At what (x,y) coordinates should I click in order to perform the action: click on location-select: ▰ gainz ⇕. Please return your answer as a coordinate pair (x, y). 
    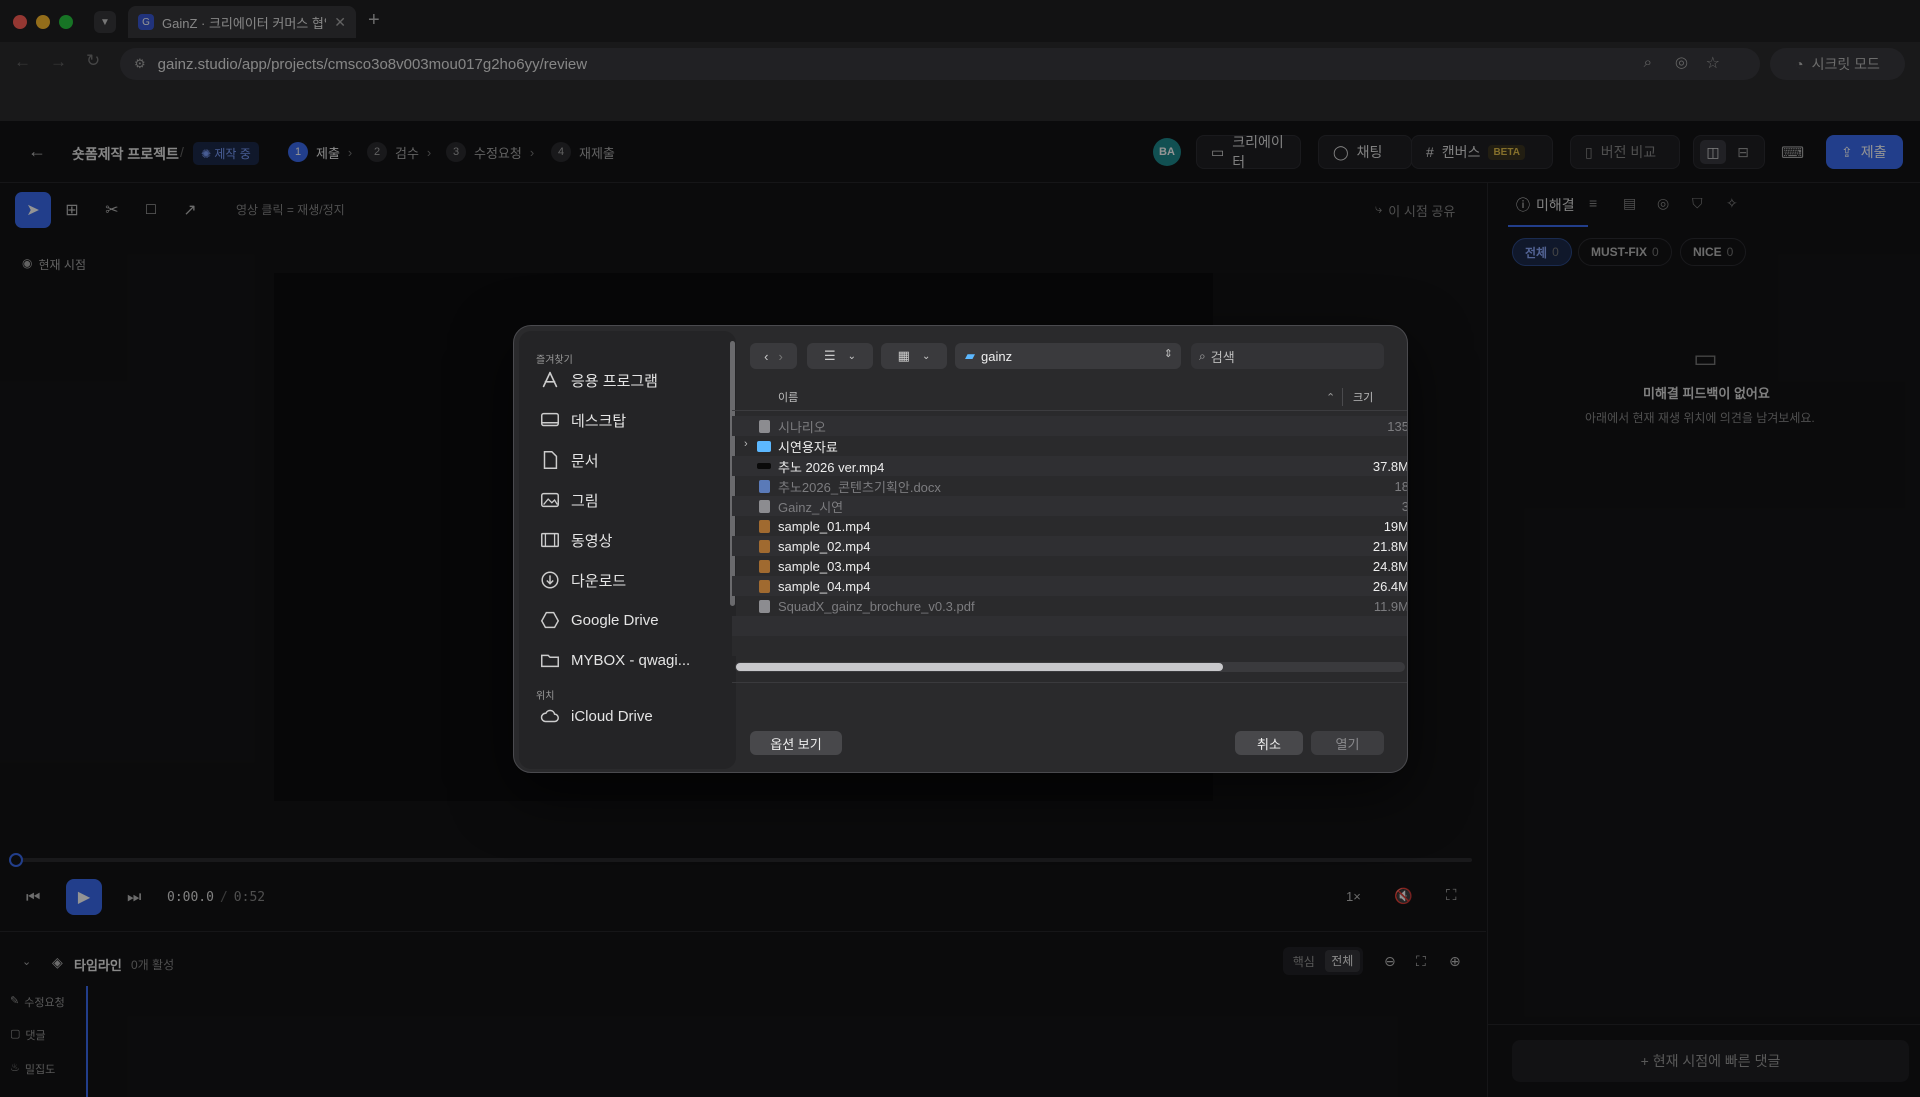
    Looking at the image, I should click on (1068, 356).